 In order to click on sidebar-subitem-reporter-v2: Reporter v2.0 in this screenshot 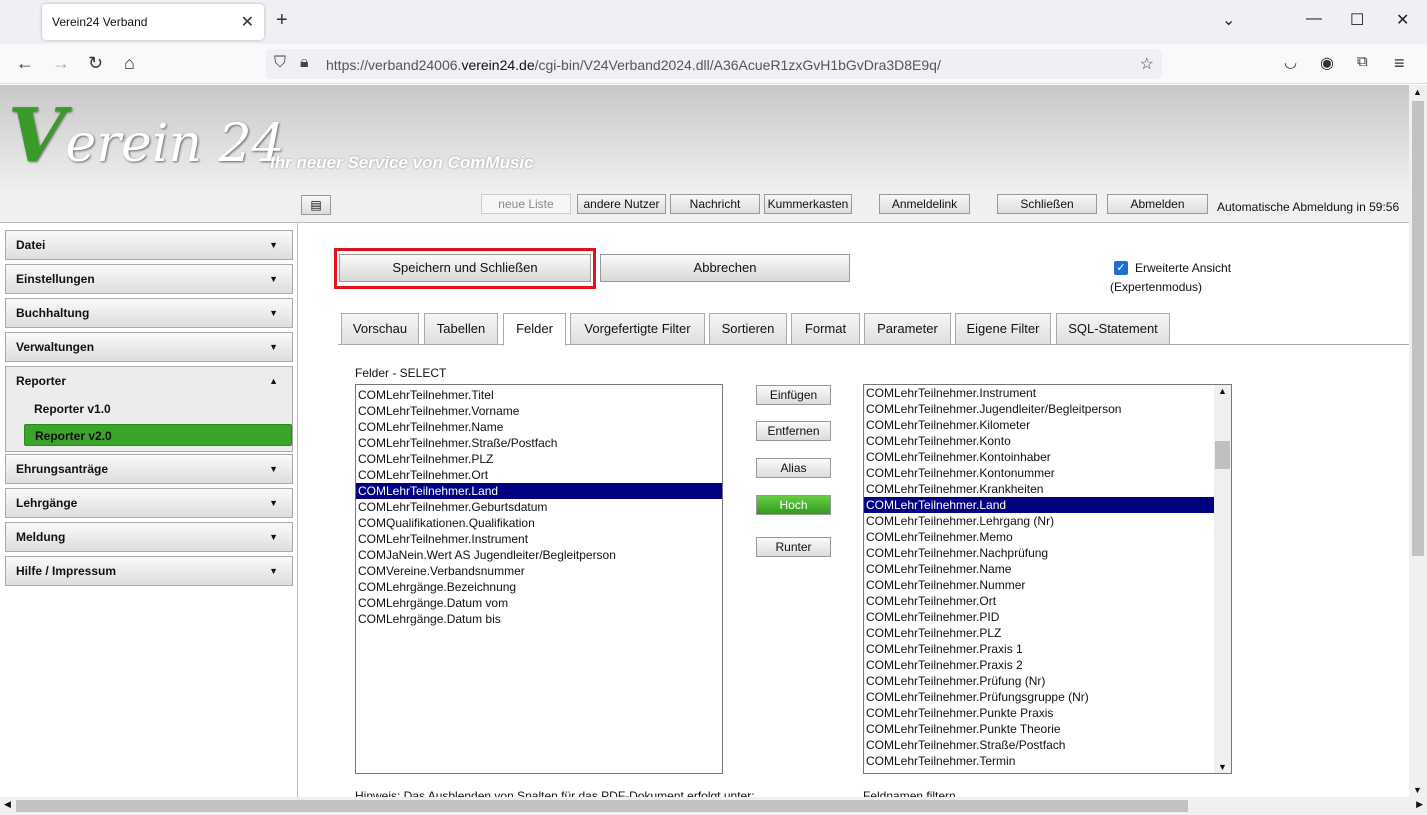, I will do `click(158, 435)`.